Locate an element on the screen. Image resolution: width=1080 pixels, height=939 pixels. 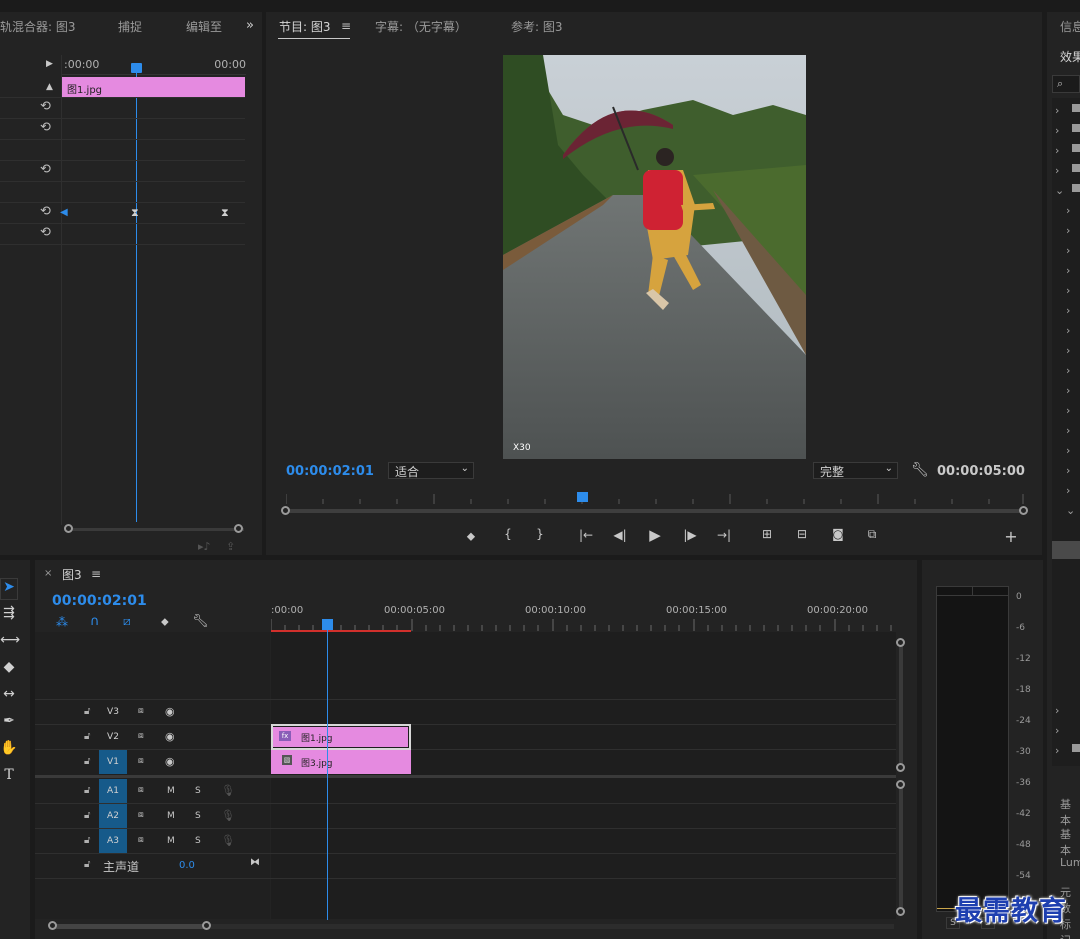
track-label-a2: A2 is located at coordinates (113, 816).